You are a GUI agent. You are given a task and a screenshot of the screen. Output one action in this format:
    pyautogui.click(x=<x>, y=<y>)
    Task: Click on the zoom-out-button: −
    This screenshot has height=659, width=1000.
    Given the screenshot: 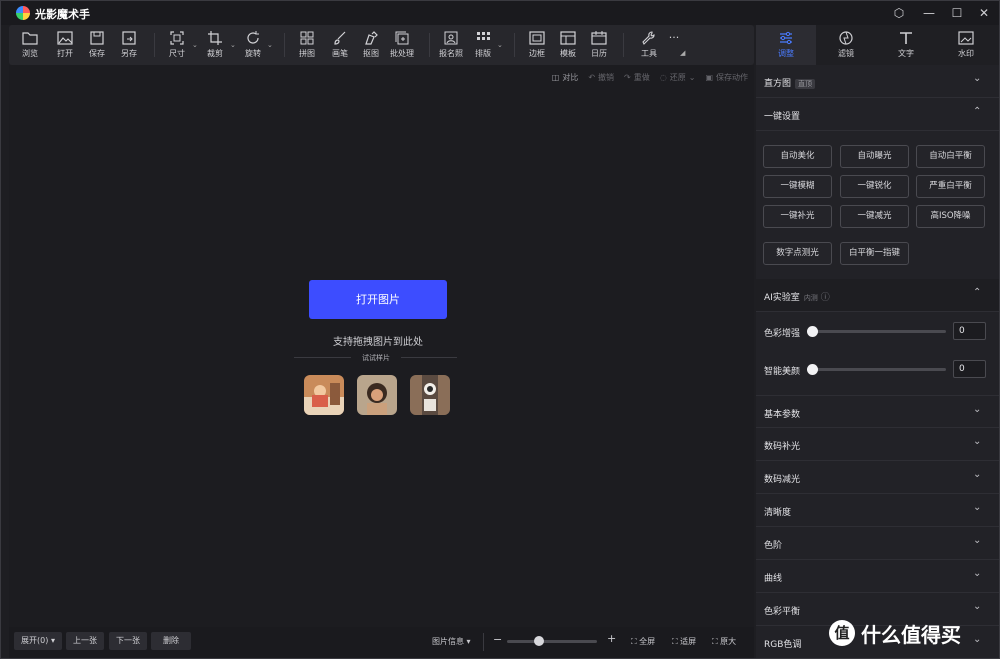 What is the action you would take?
    pyautogui.click(x=497, y=639)
    